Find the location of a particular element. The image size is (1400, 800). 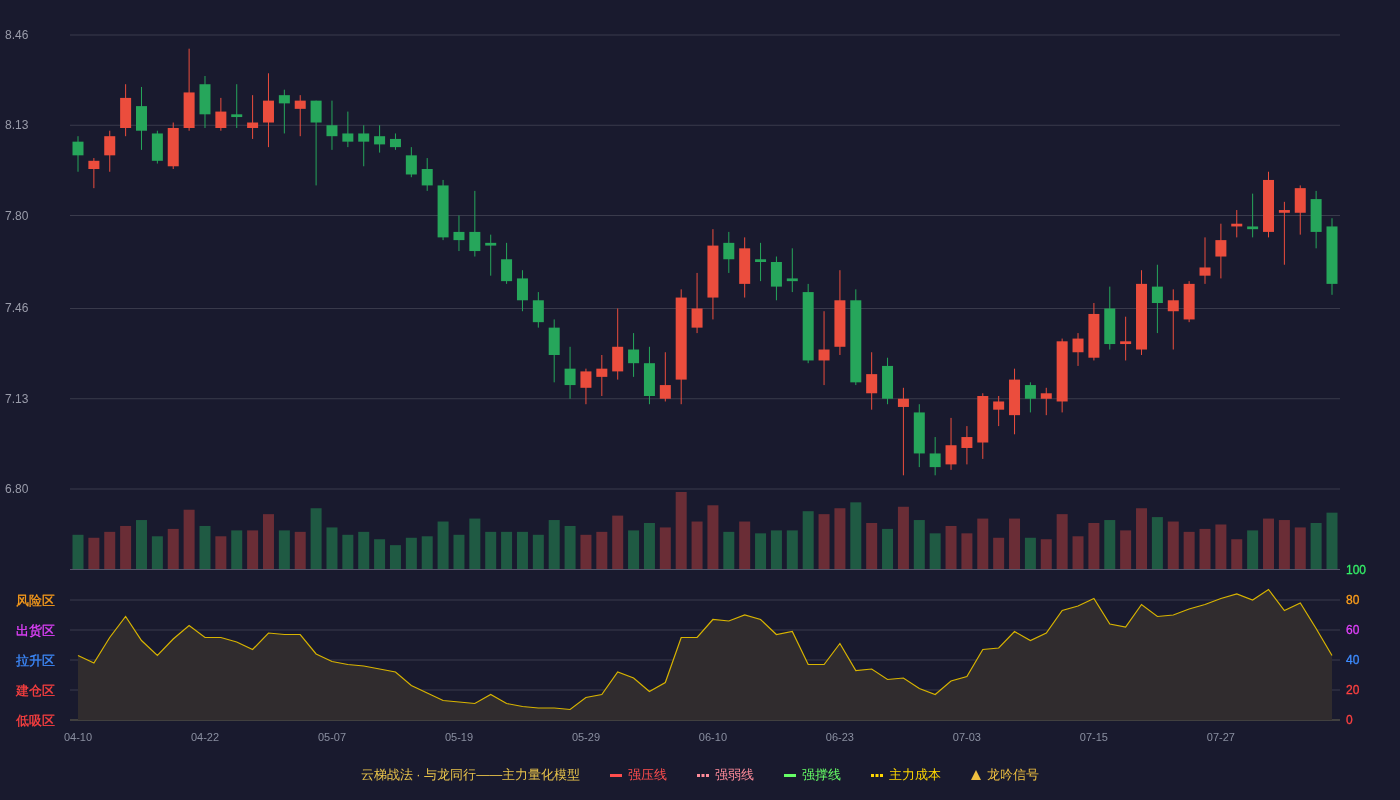

legend-label: 主力成本 is located at coordinates (915, 775).